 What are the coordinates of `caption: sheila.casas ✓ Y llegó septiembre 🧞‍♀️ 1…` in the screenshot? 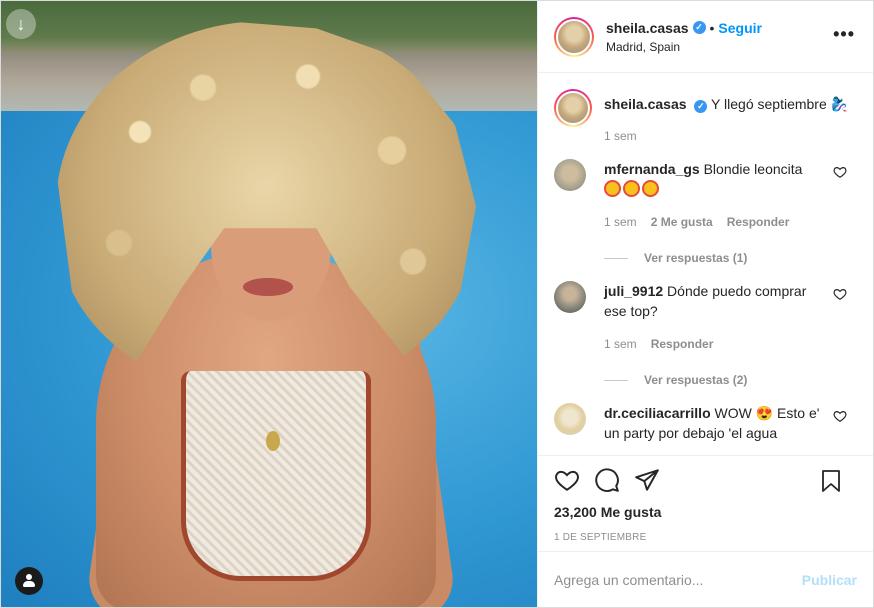 It's located at (705, 116).